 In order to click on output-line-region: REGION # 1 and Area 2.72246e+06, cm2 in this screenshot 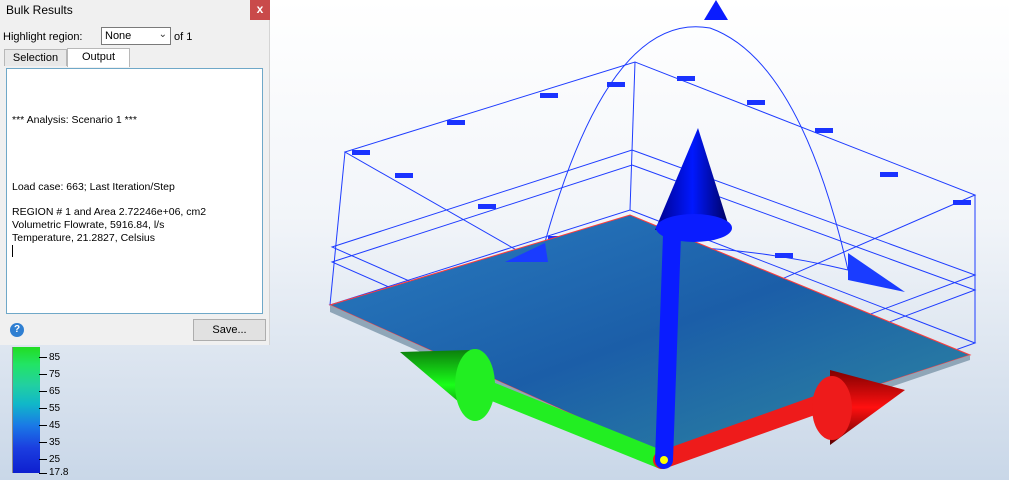, I will do `click(109, 212)`.